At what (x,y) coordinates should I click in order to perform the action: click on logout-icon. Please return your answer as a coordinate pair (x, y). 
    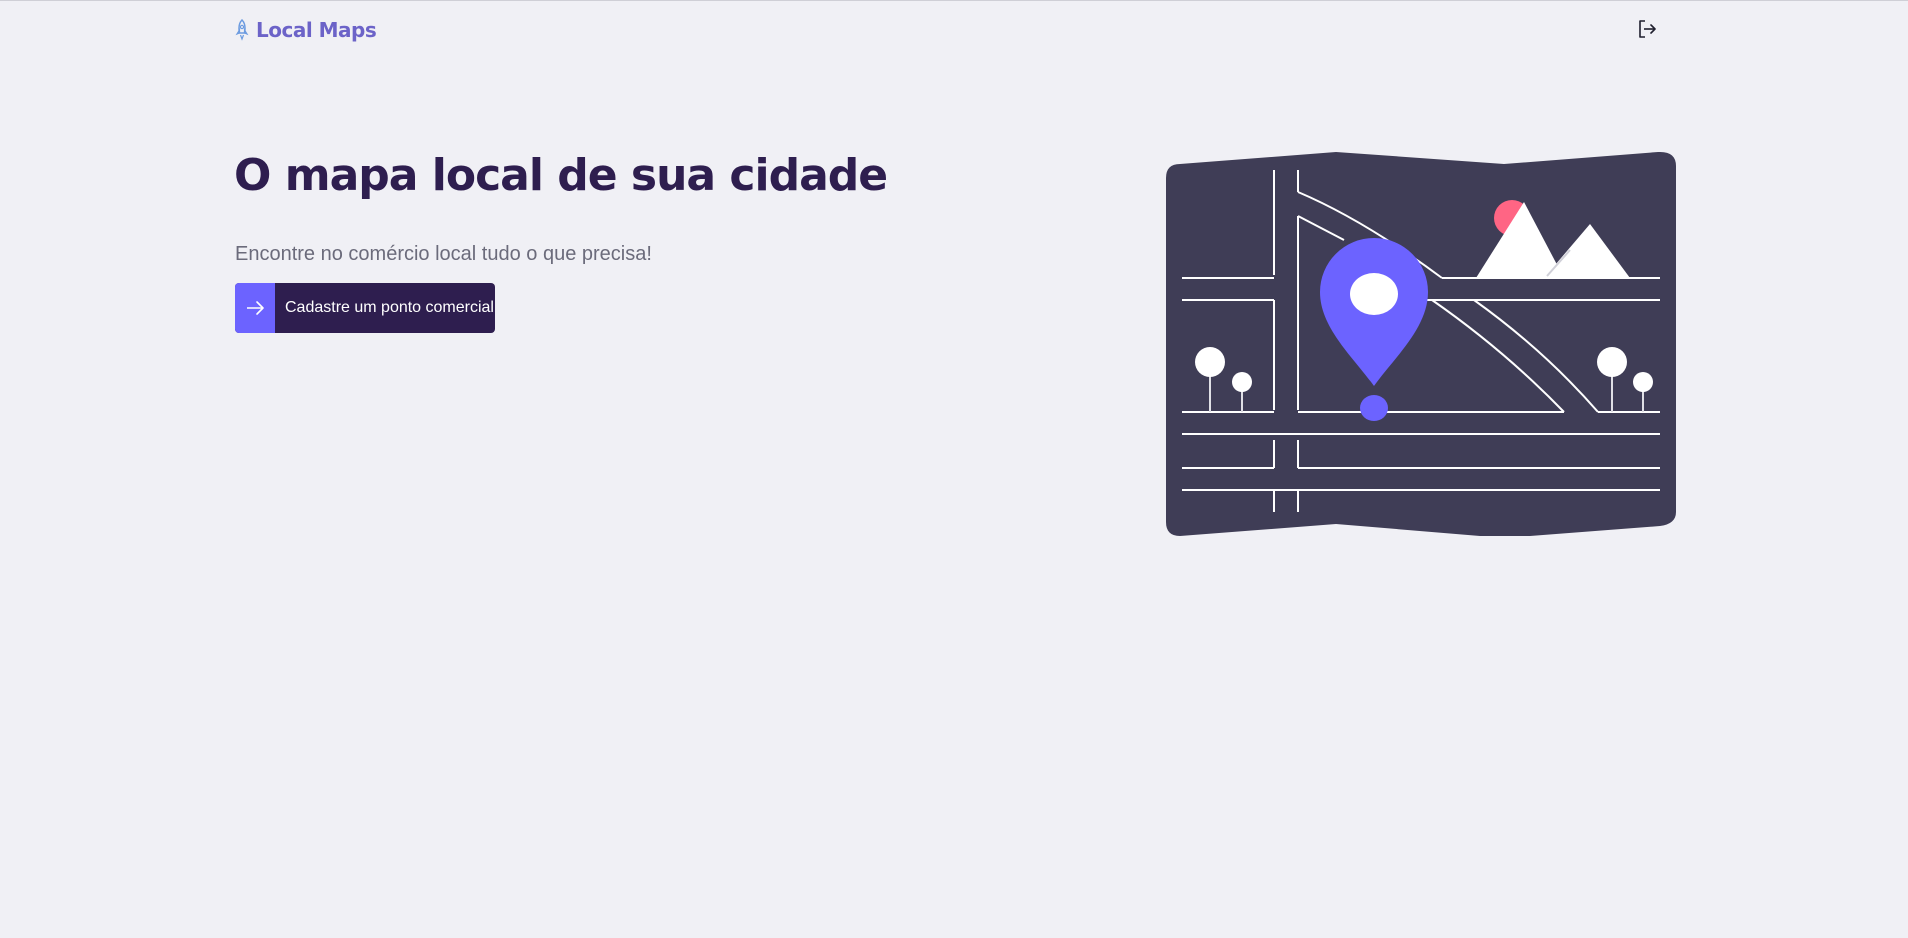
    Looking at the image, I should click on (1647, 29).